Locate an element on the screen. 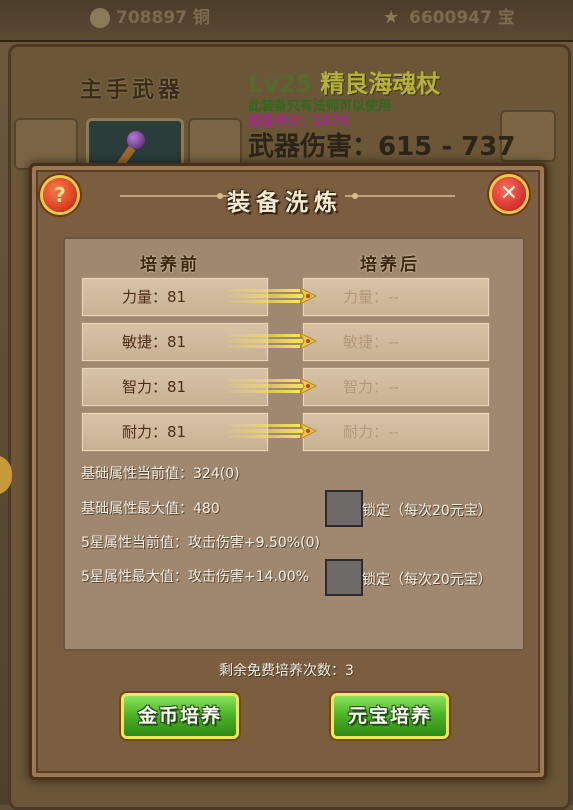 Image resolution: width=573 pixels, height=810 pixels. weapon-slot-title: 主手武器 is located at coordinates (132, 90).